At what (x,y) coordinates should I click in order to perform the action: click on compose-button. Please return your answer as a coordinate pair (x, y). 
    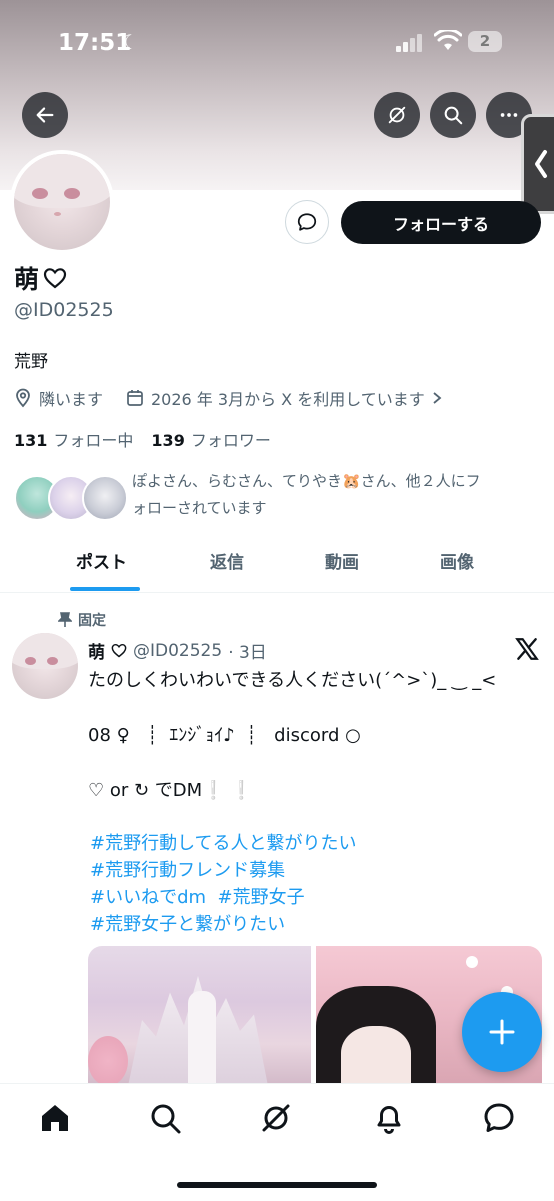
    Looking at the image, I should click on (502, 1032).